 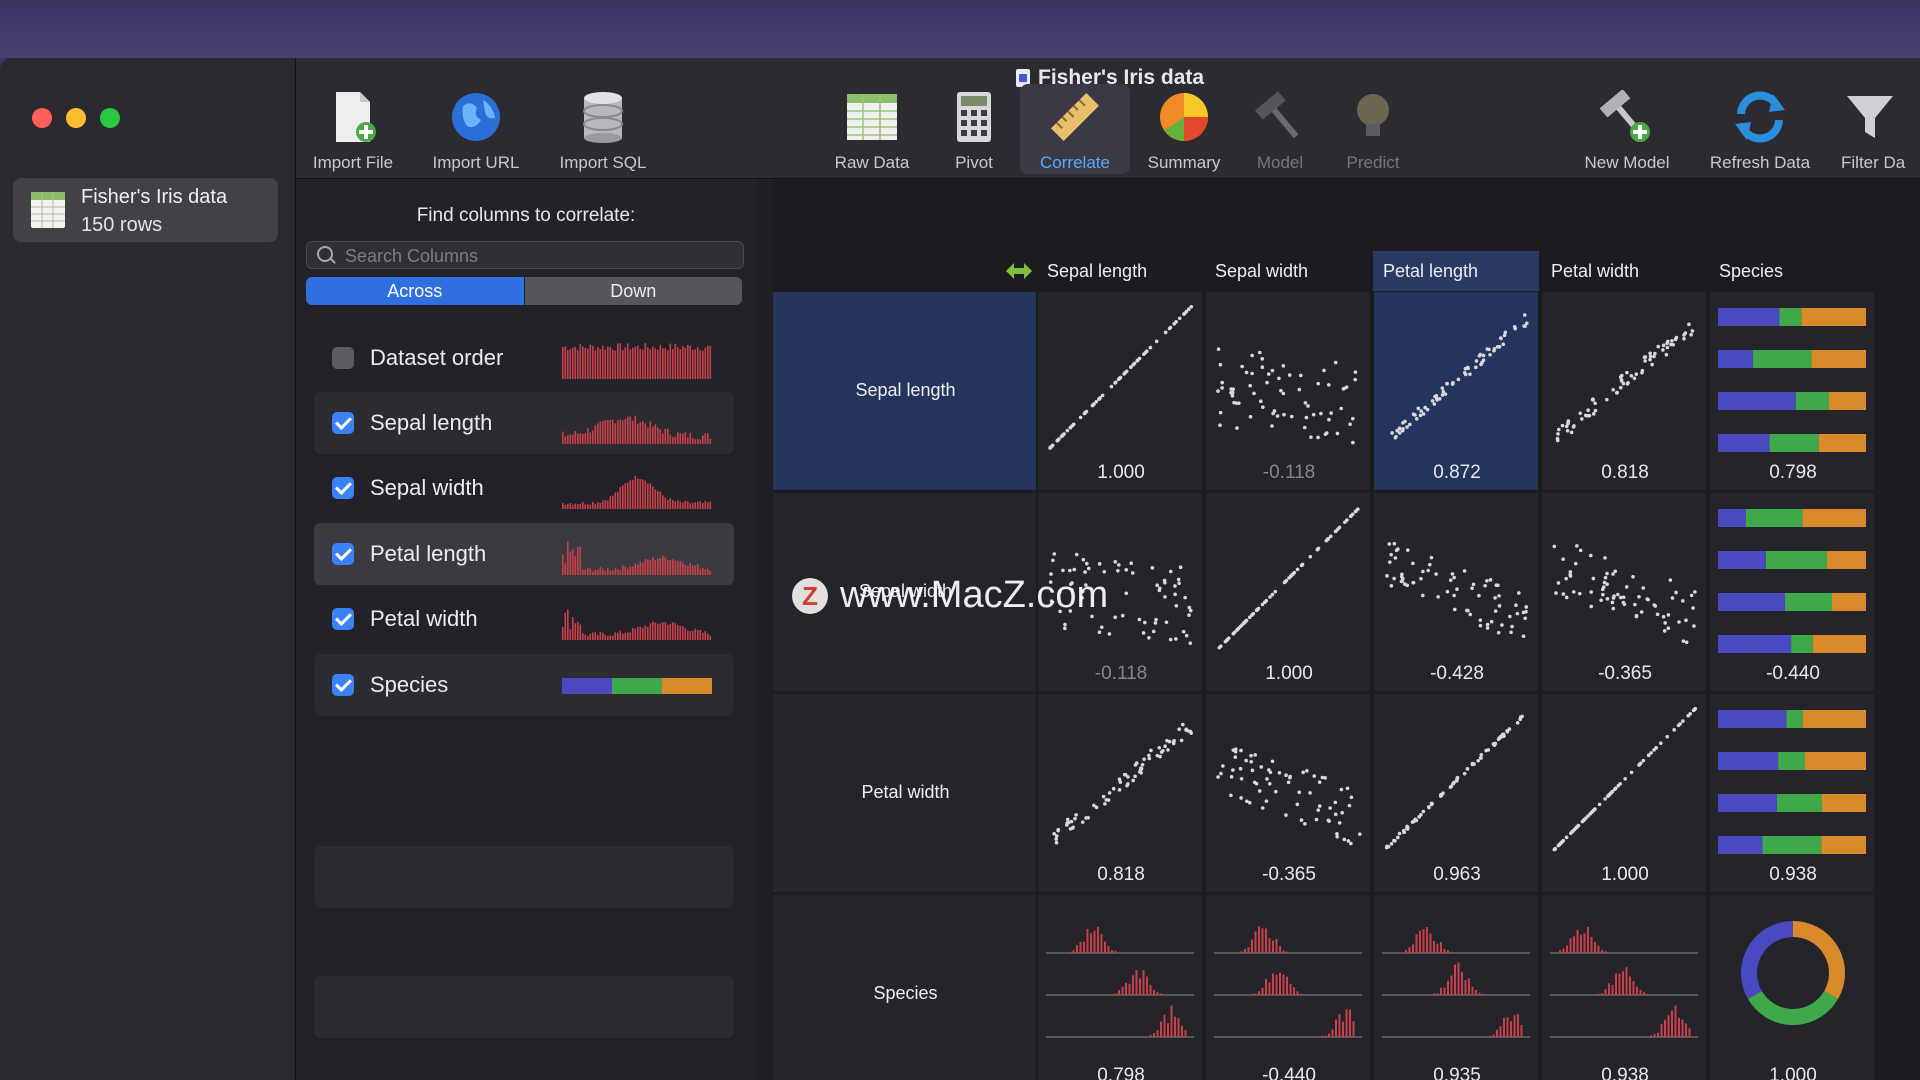 What do you see at coordinates (476, 129) in the screenshot?
I see `import-url-button: Import URL` at bounding box center [476, 129].